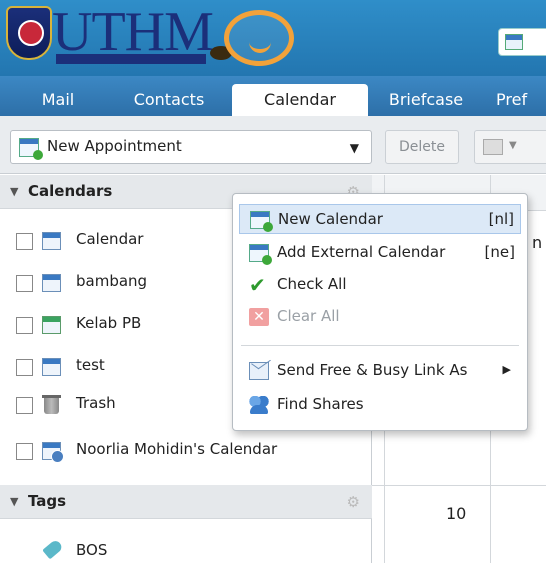 The image size is (546, 563). Describe the element at coordinates (501, 219) in the screenshot. I see `menu-item-shortcut: [nl]` at that location.